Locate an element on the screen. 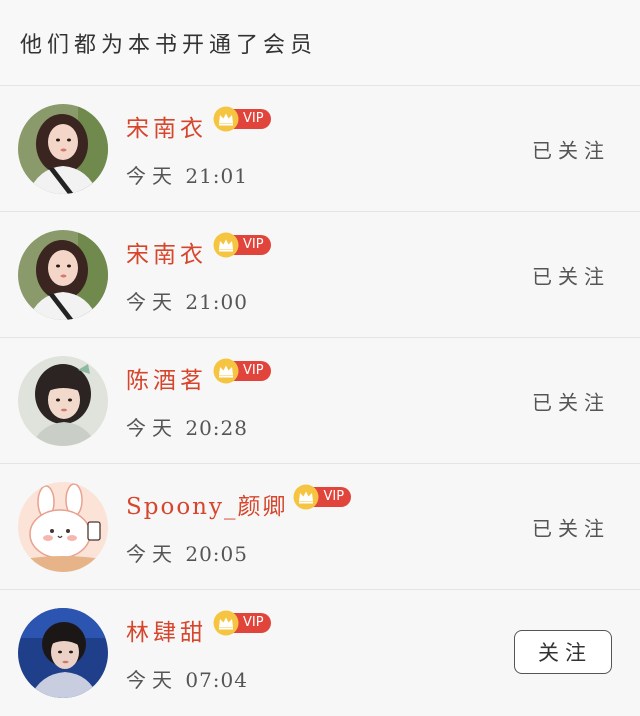  page-title: 他们都为本书开通了会员 is located at coordinates (169, 45).